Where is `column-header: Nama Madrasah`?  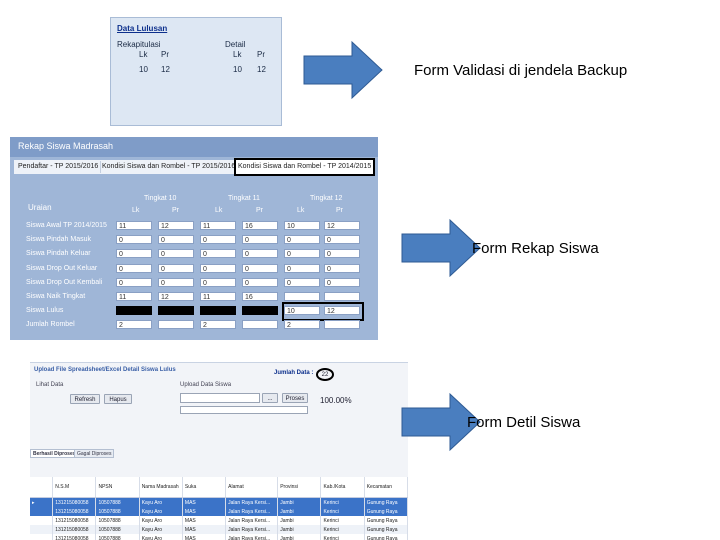
column-header: Nama Madrasah is located at coordinates (161, 487).